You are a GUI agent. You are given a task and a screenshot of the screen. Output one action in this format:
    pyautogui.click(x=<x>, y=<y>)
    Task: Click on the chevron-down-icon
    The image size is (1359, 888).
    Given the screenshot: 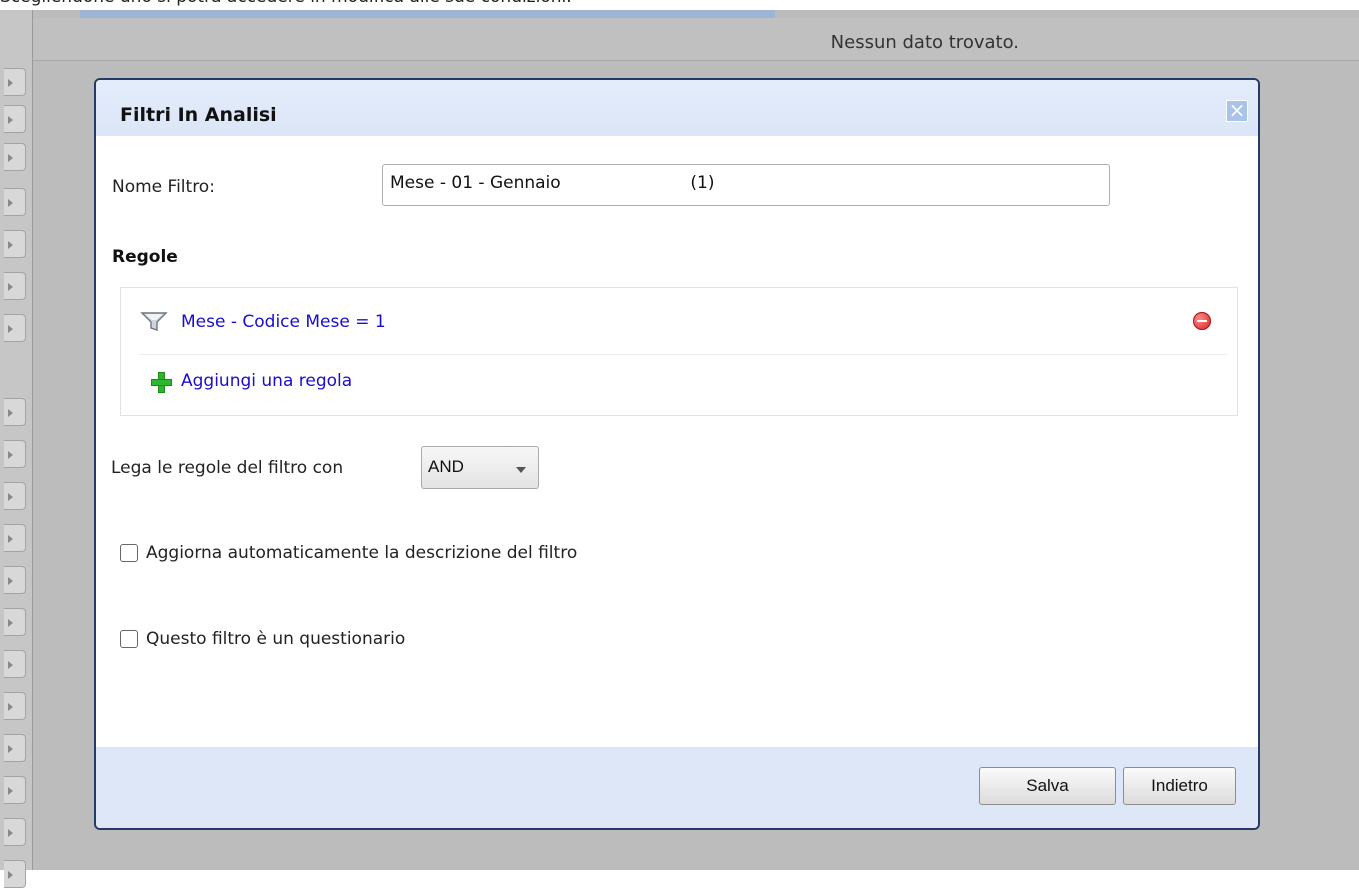 What is the action you would take?
    pyautogui.click(x=521, y=470)
    